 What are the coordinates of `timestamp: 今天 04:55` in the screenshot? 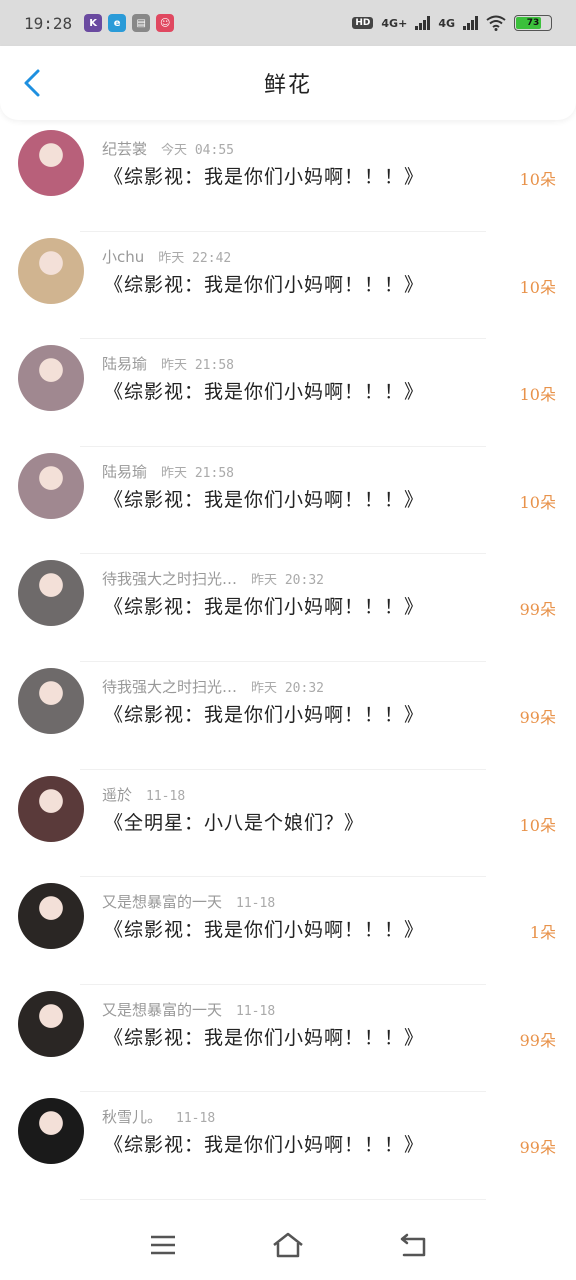 It's located at (197, 150).